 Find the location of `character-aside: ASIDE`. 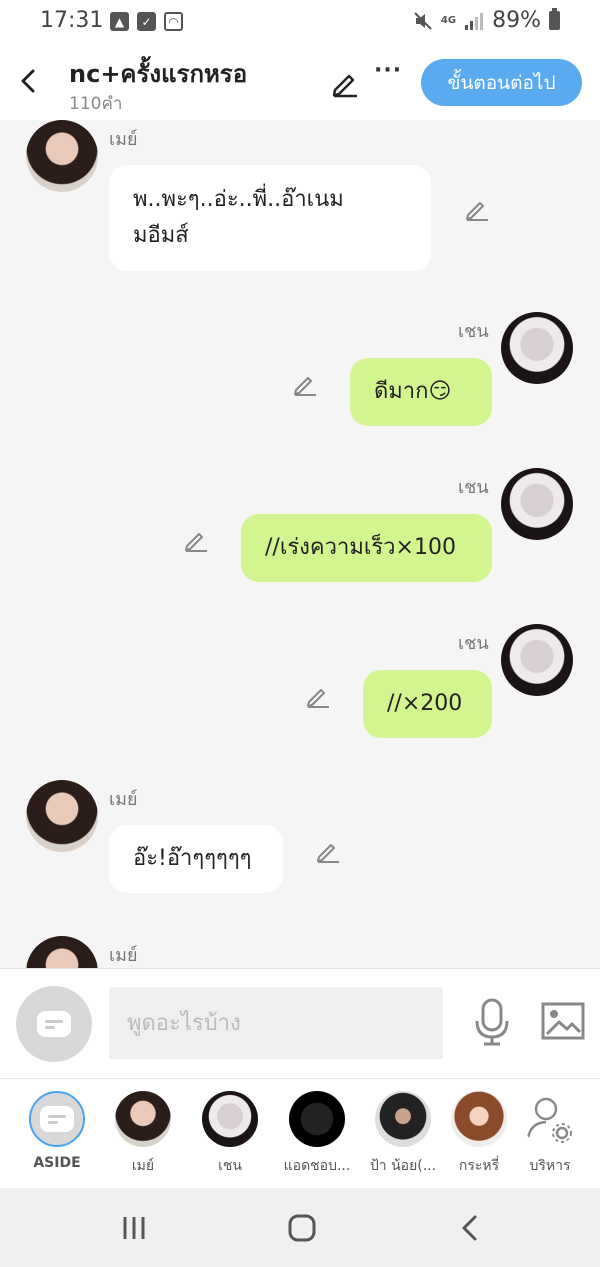

character-aside: ASIDE is located at coordinates (57, 1136).